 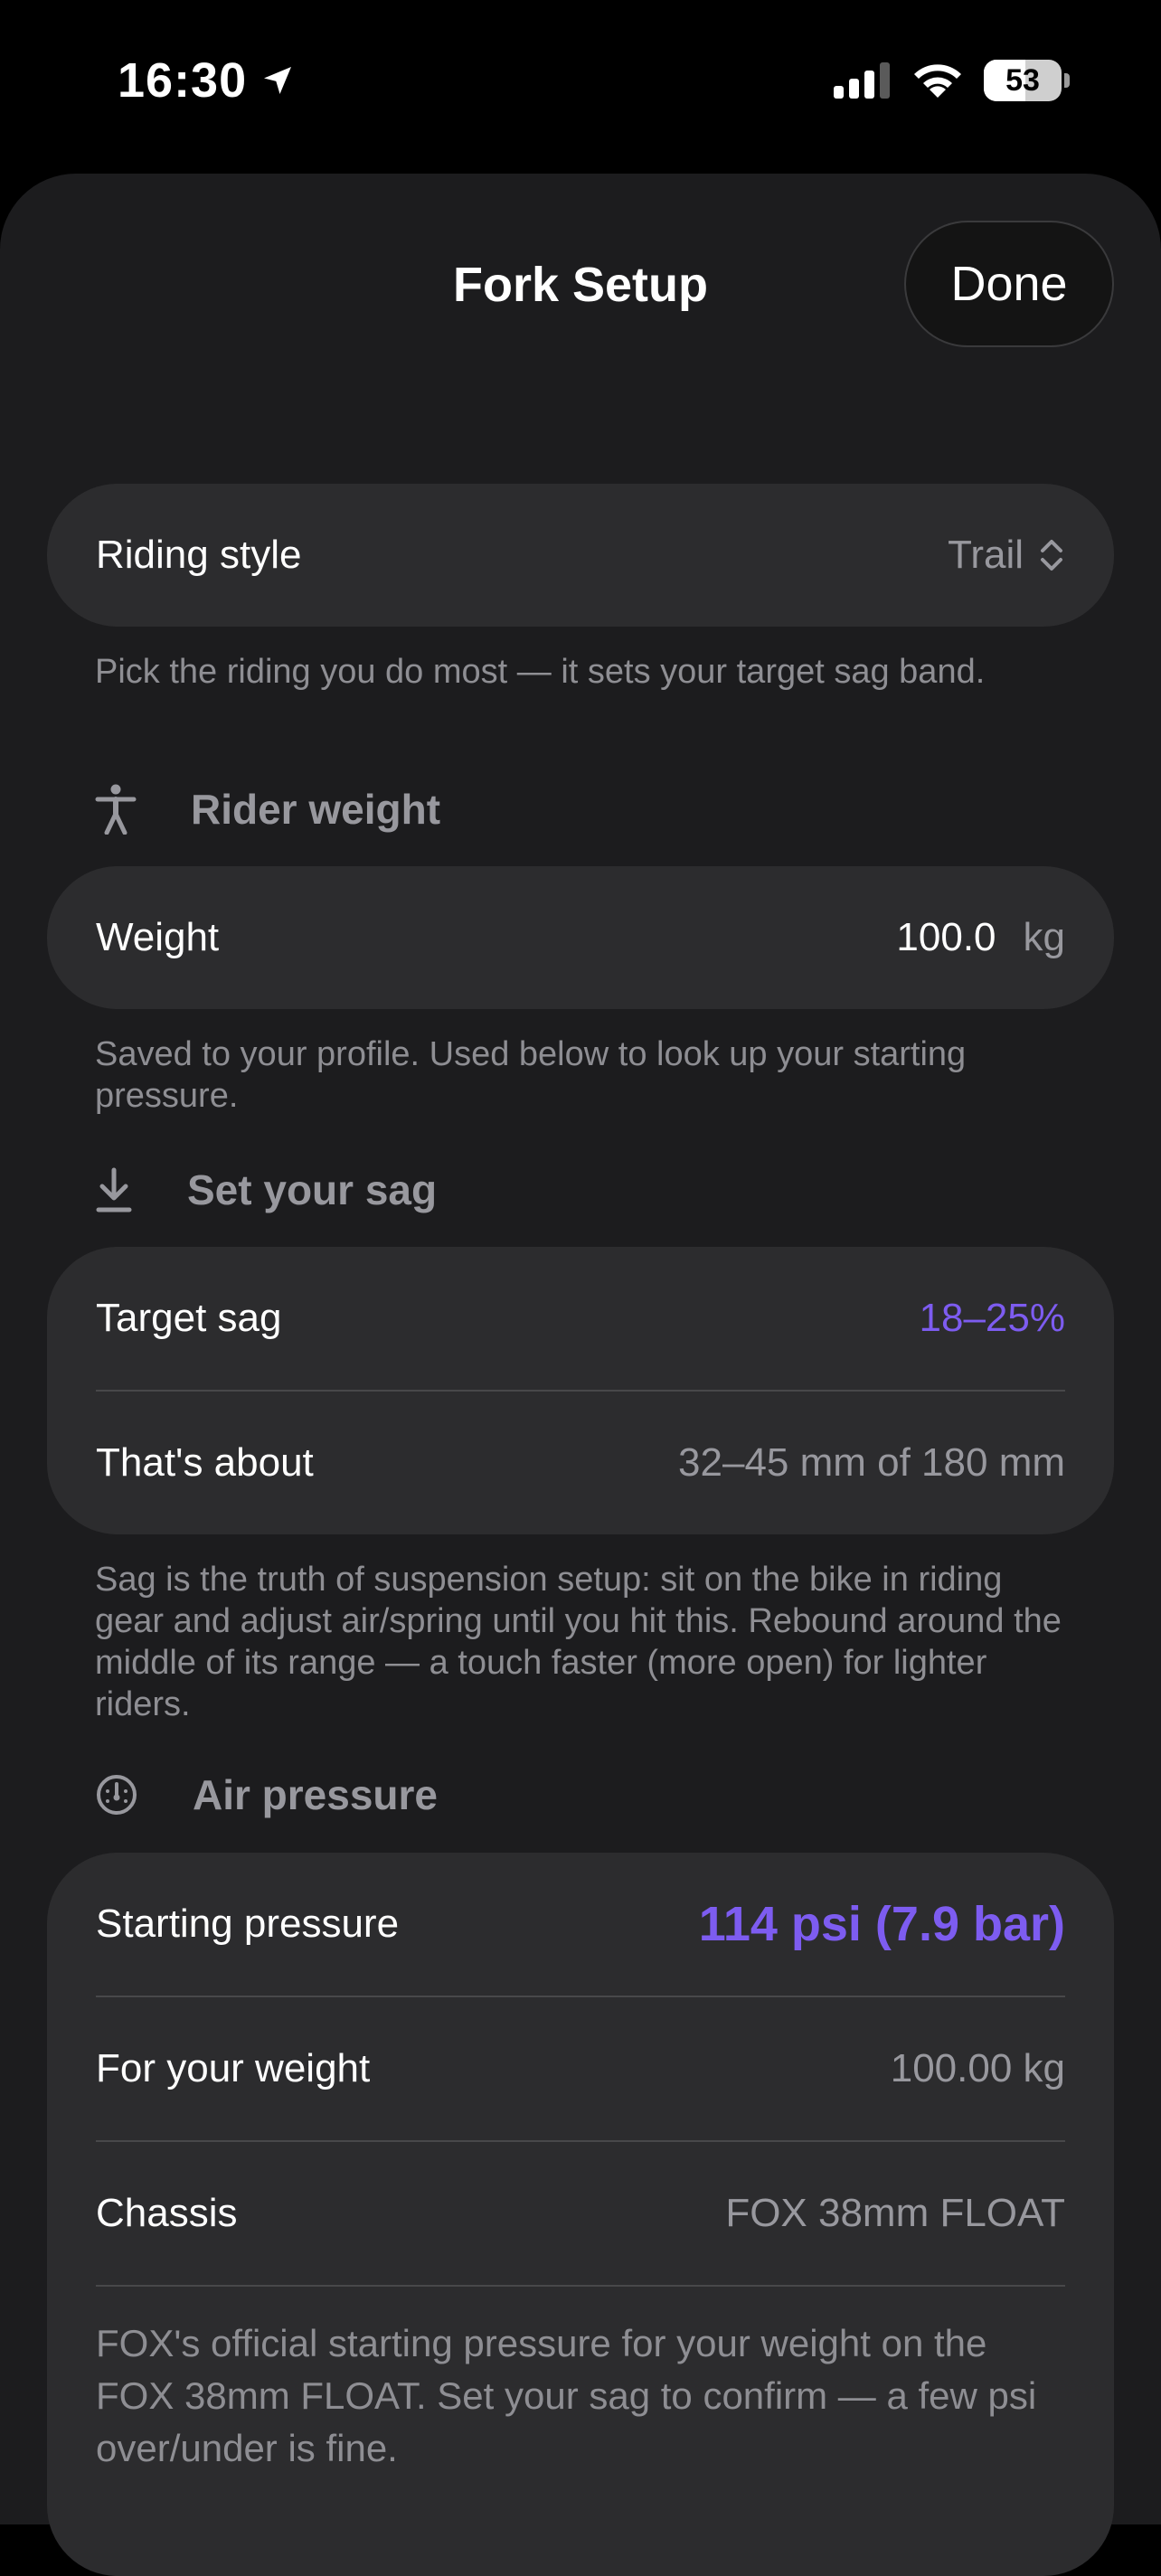 What do you see at coordinates (1009, 284) in the screenshot?
I see `done-button: Done` at bounding box center [1009, 284].